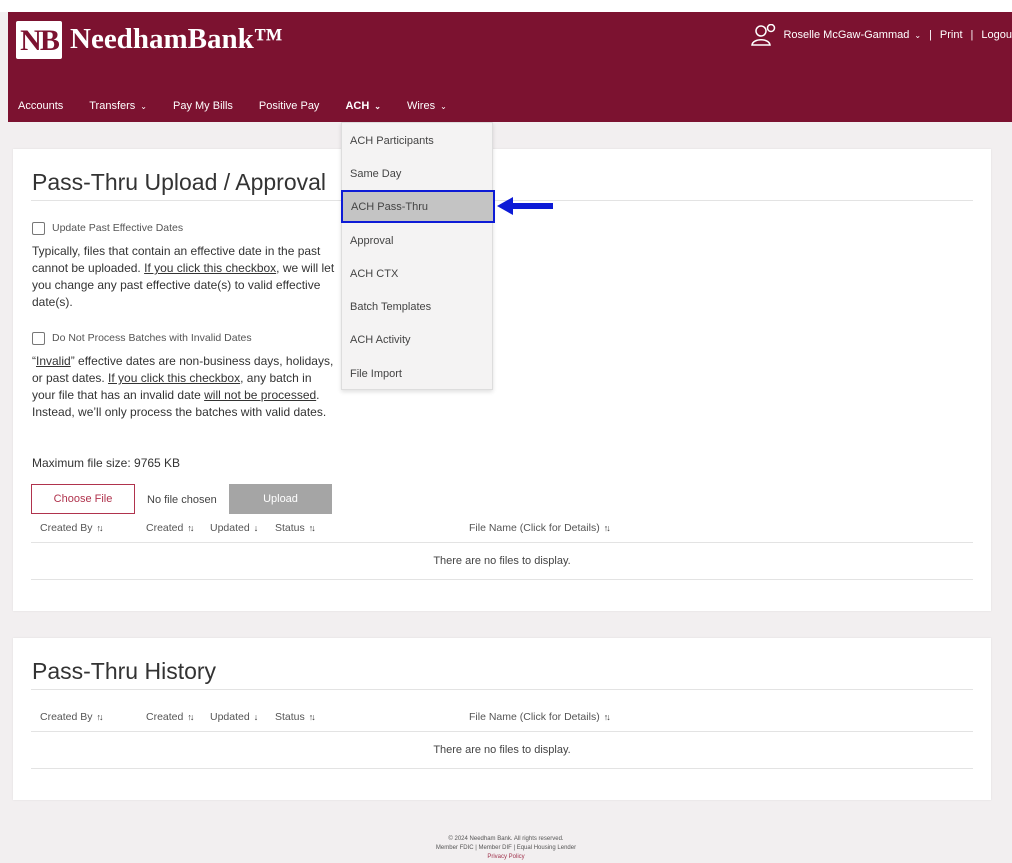 This screenshot has width=1012, height=863. I want to click on logout-link: Logou, so click(996, 35).